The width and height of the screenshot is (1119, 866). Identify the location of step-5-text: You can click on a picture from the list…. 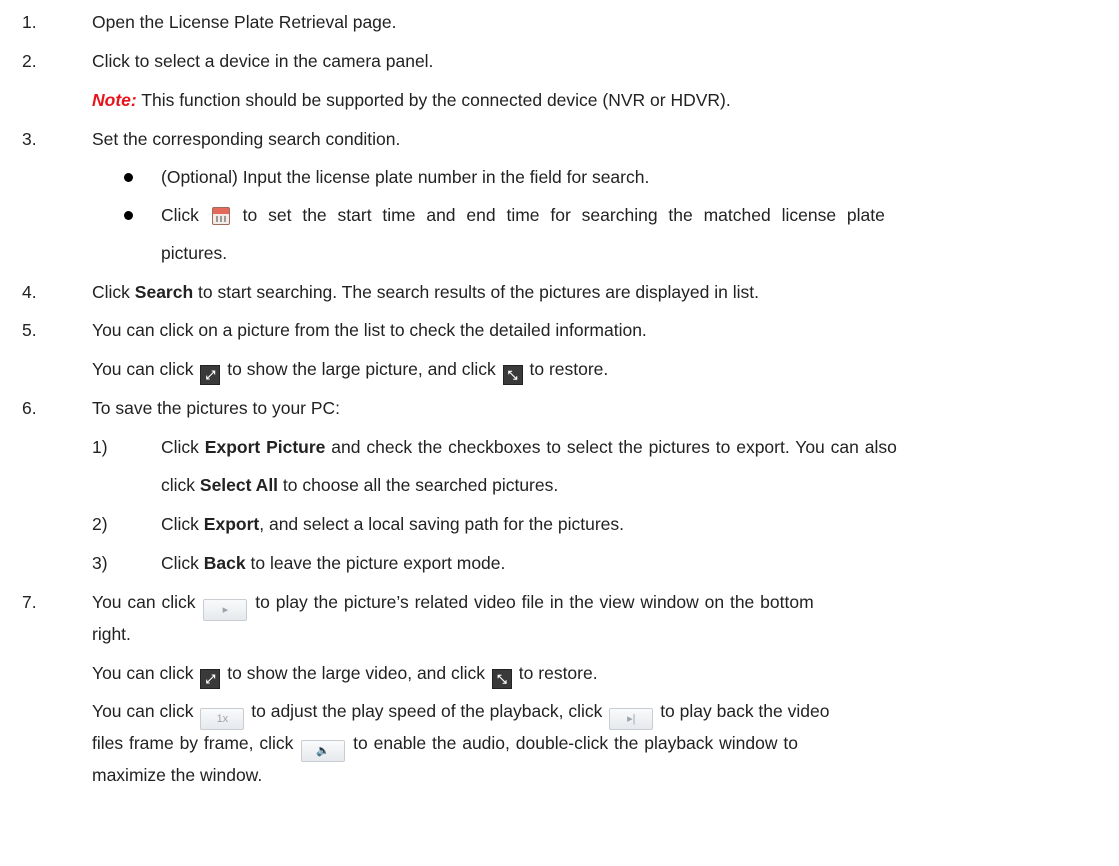
(369, 330).